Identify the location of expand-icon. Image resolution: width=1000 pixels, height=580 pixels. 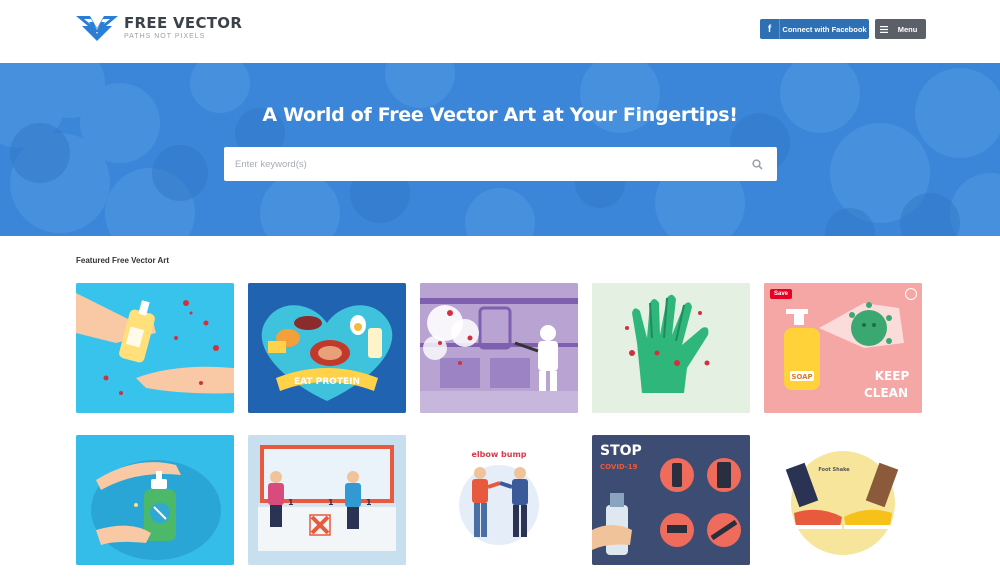
(911, 294).